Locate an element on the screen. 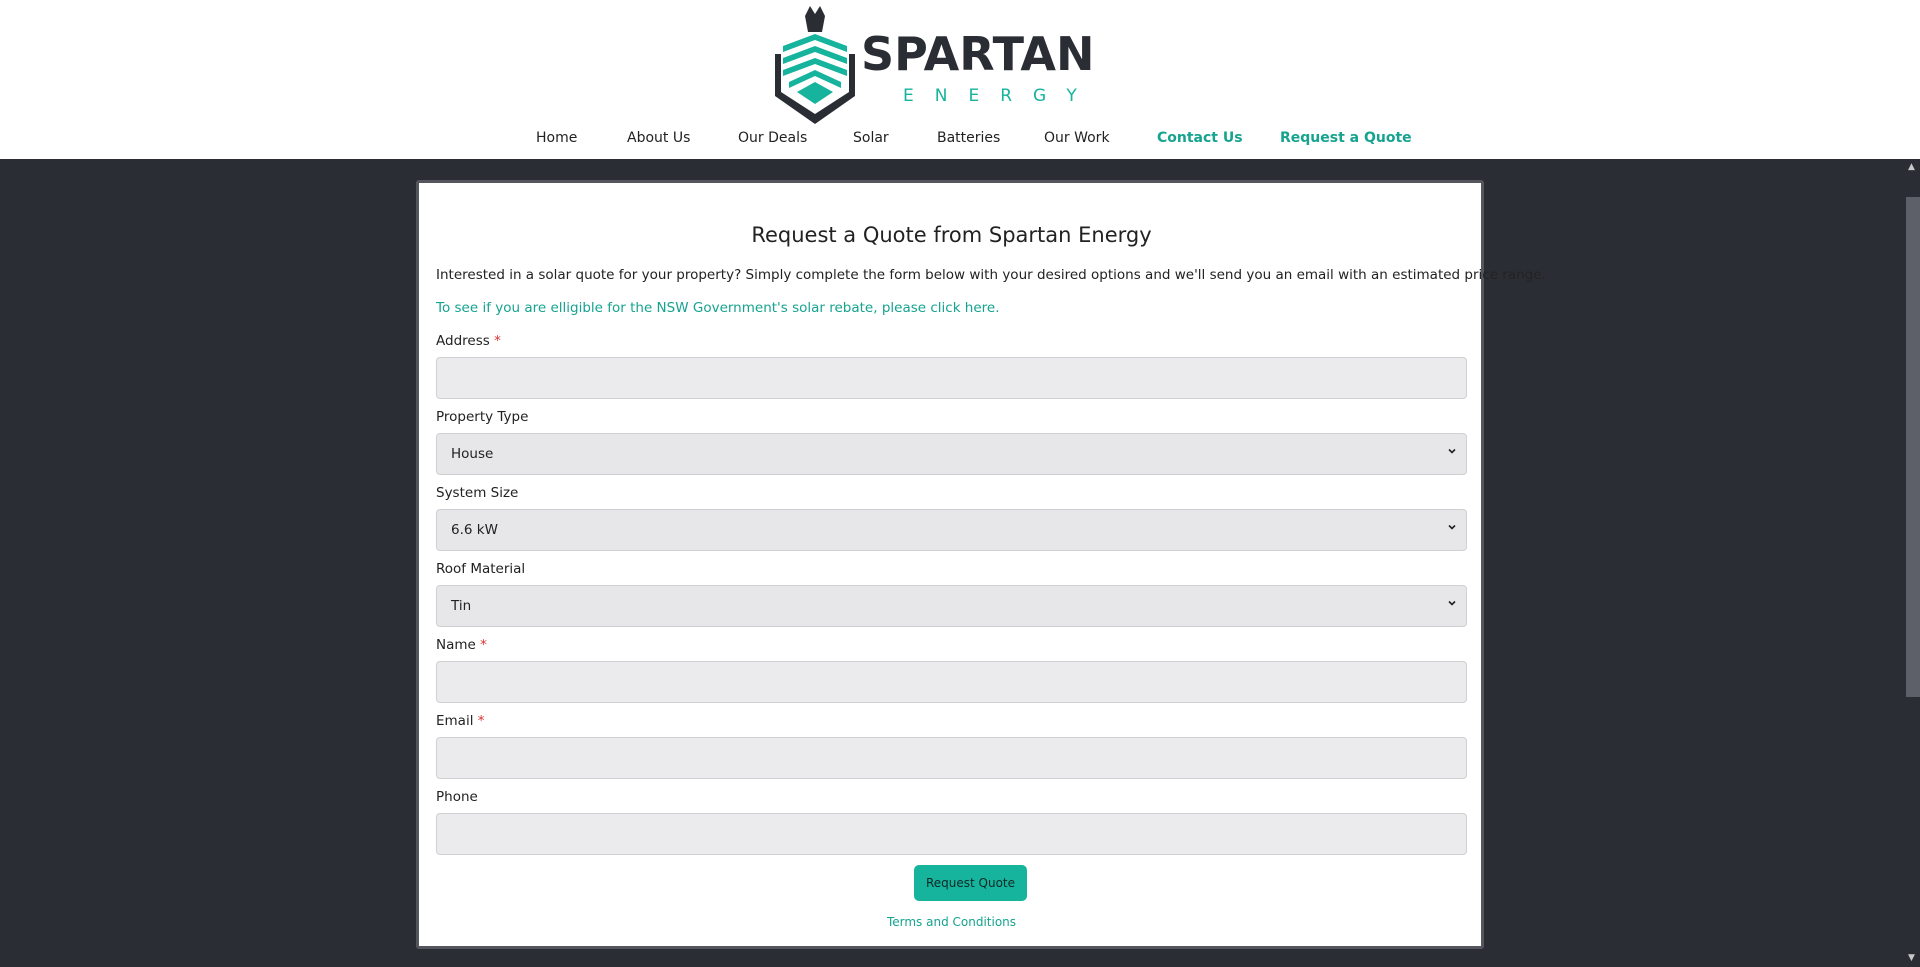 Image resolution: width=1920 pixels, height=967 pixels. request-quote-button: Request Quote is located at coordinates (970, 883).